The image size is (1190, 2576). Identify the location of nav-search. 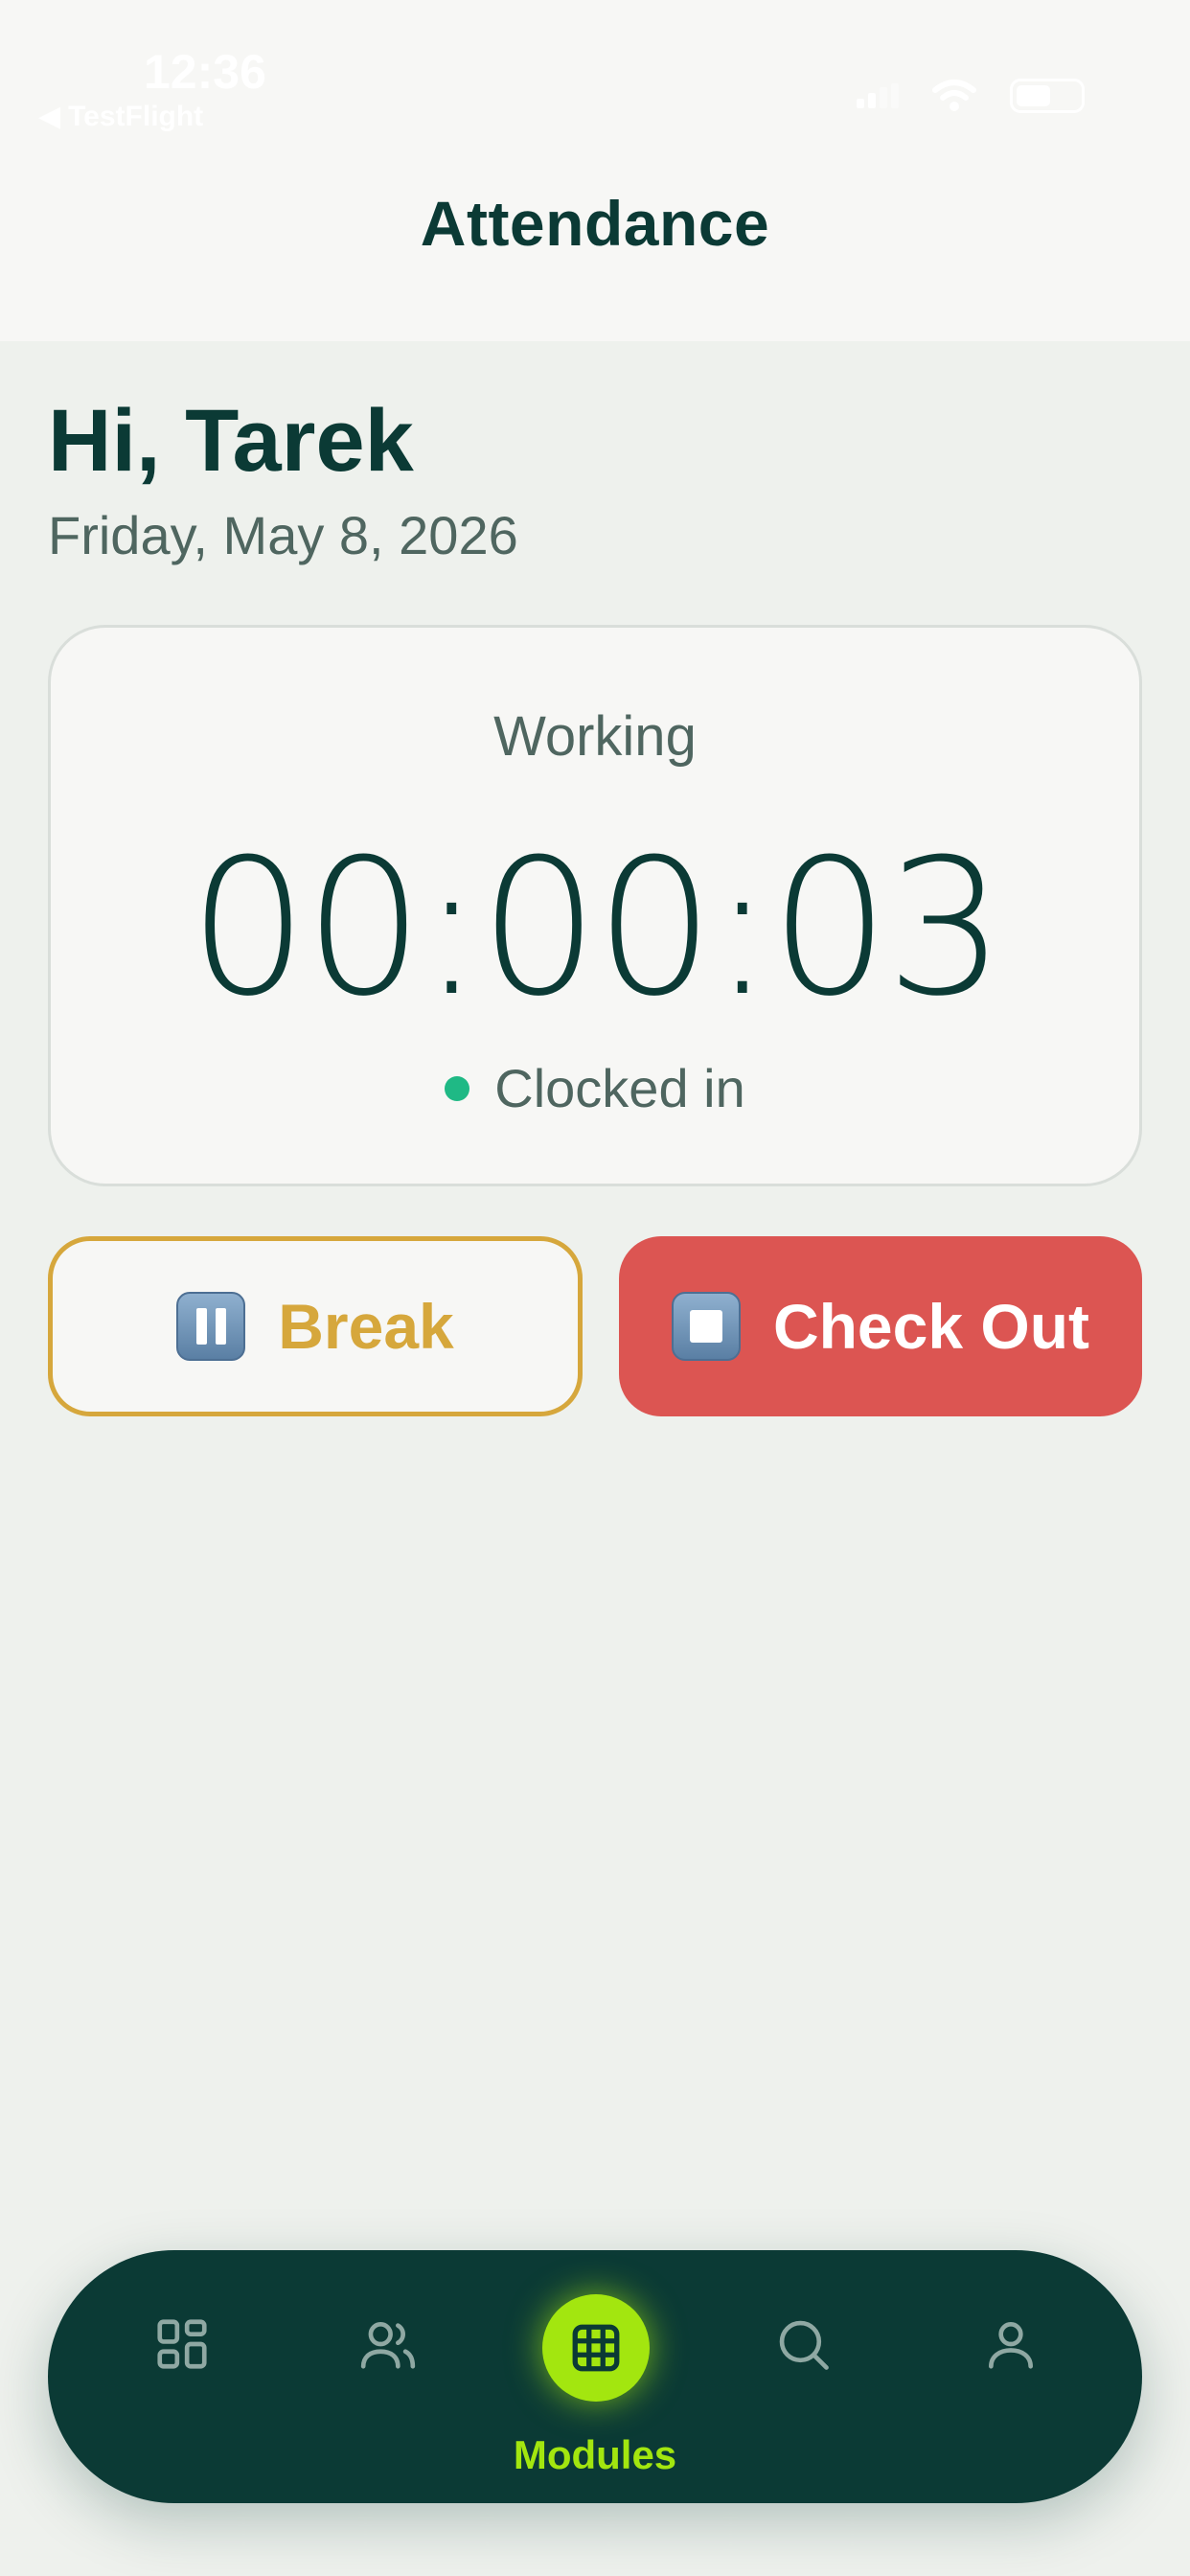
(803, 2344).